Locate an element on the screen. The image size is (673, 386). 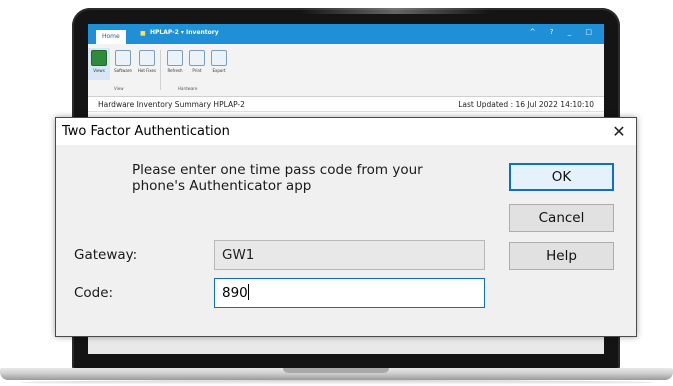
gateway-field: GW1 is located at coordinates (349, 255).